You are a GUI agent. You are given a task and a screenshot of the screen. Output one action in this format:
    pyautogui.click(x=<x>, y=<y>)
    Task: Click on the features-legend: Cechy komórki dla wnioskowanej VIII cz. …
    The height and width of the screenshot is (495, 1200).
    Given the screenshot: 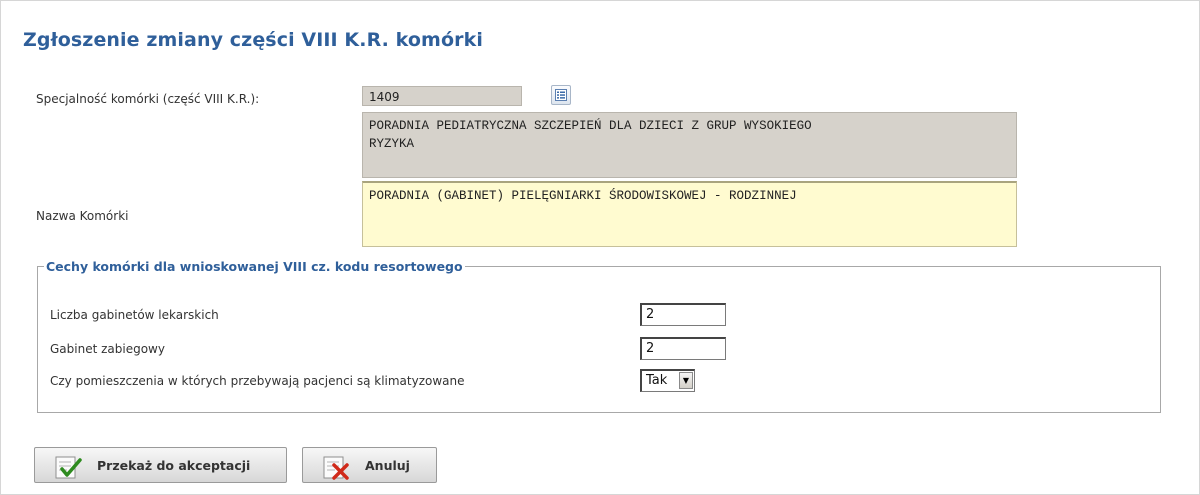 What is the action you would take?
    pyautogui.click(x=254, y=266)
    